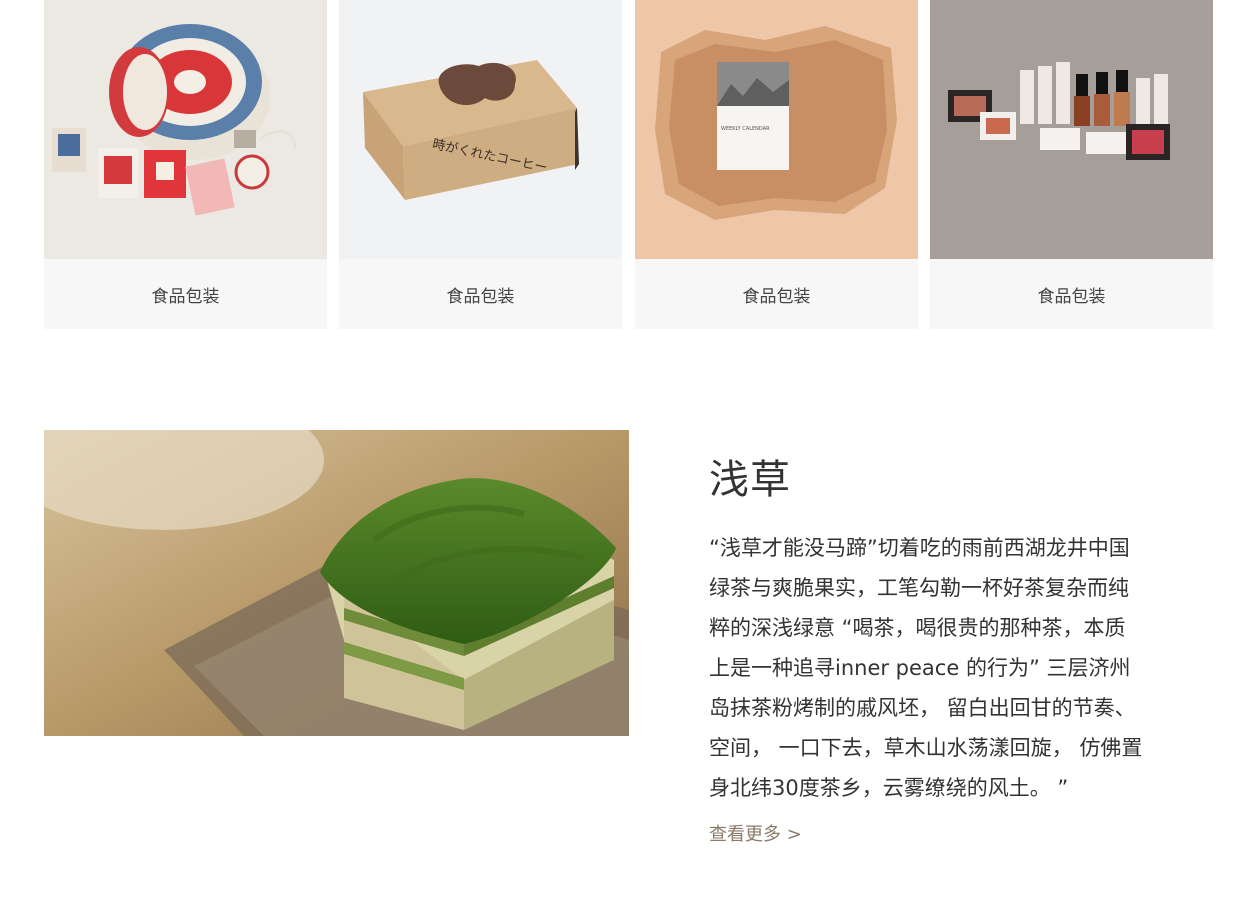 The width and height of the screenshot is (1244, 909). Describe the element at coordinates (745, 129) in the screenshot. I see `svg-text: WEEKLY CALENDAR` at that location.